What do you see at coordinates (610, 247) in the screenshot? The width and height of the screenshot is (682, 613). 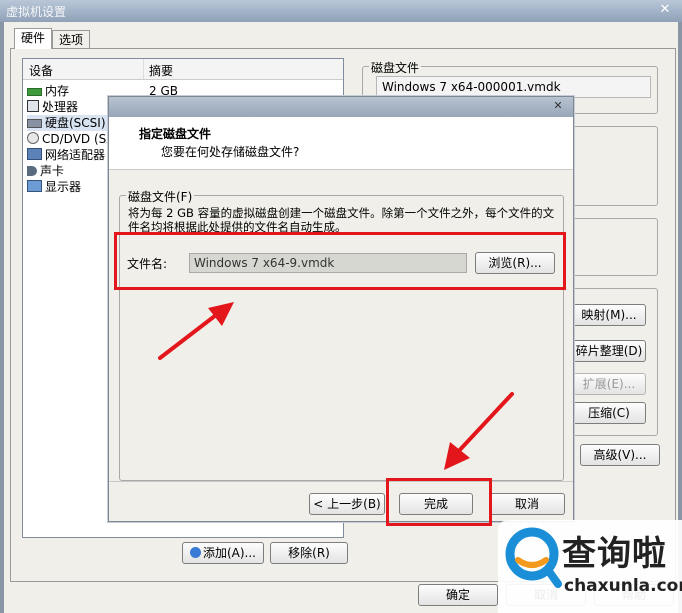 I see `disk-info-group` at bounding box center [610, 247].